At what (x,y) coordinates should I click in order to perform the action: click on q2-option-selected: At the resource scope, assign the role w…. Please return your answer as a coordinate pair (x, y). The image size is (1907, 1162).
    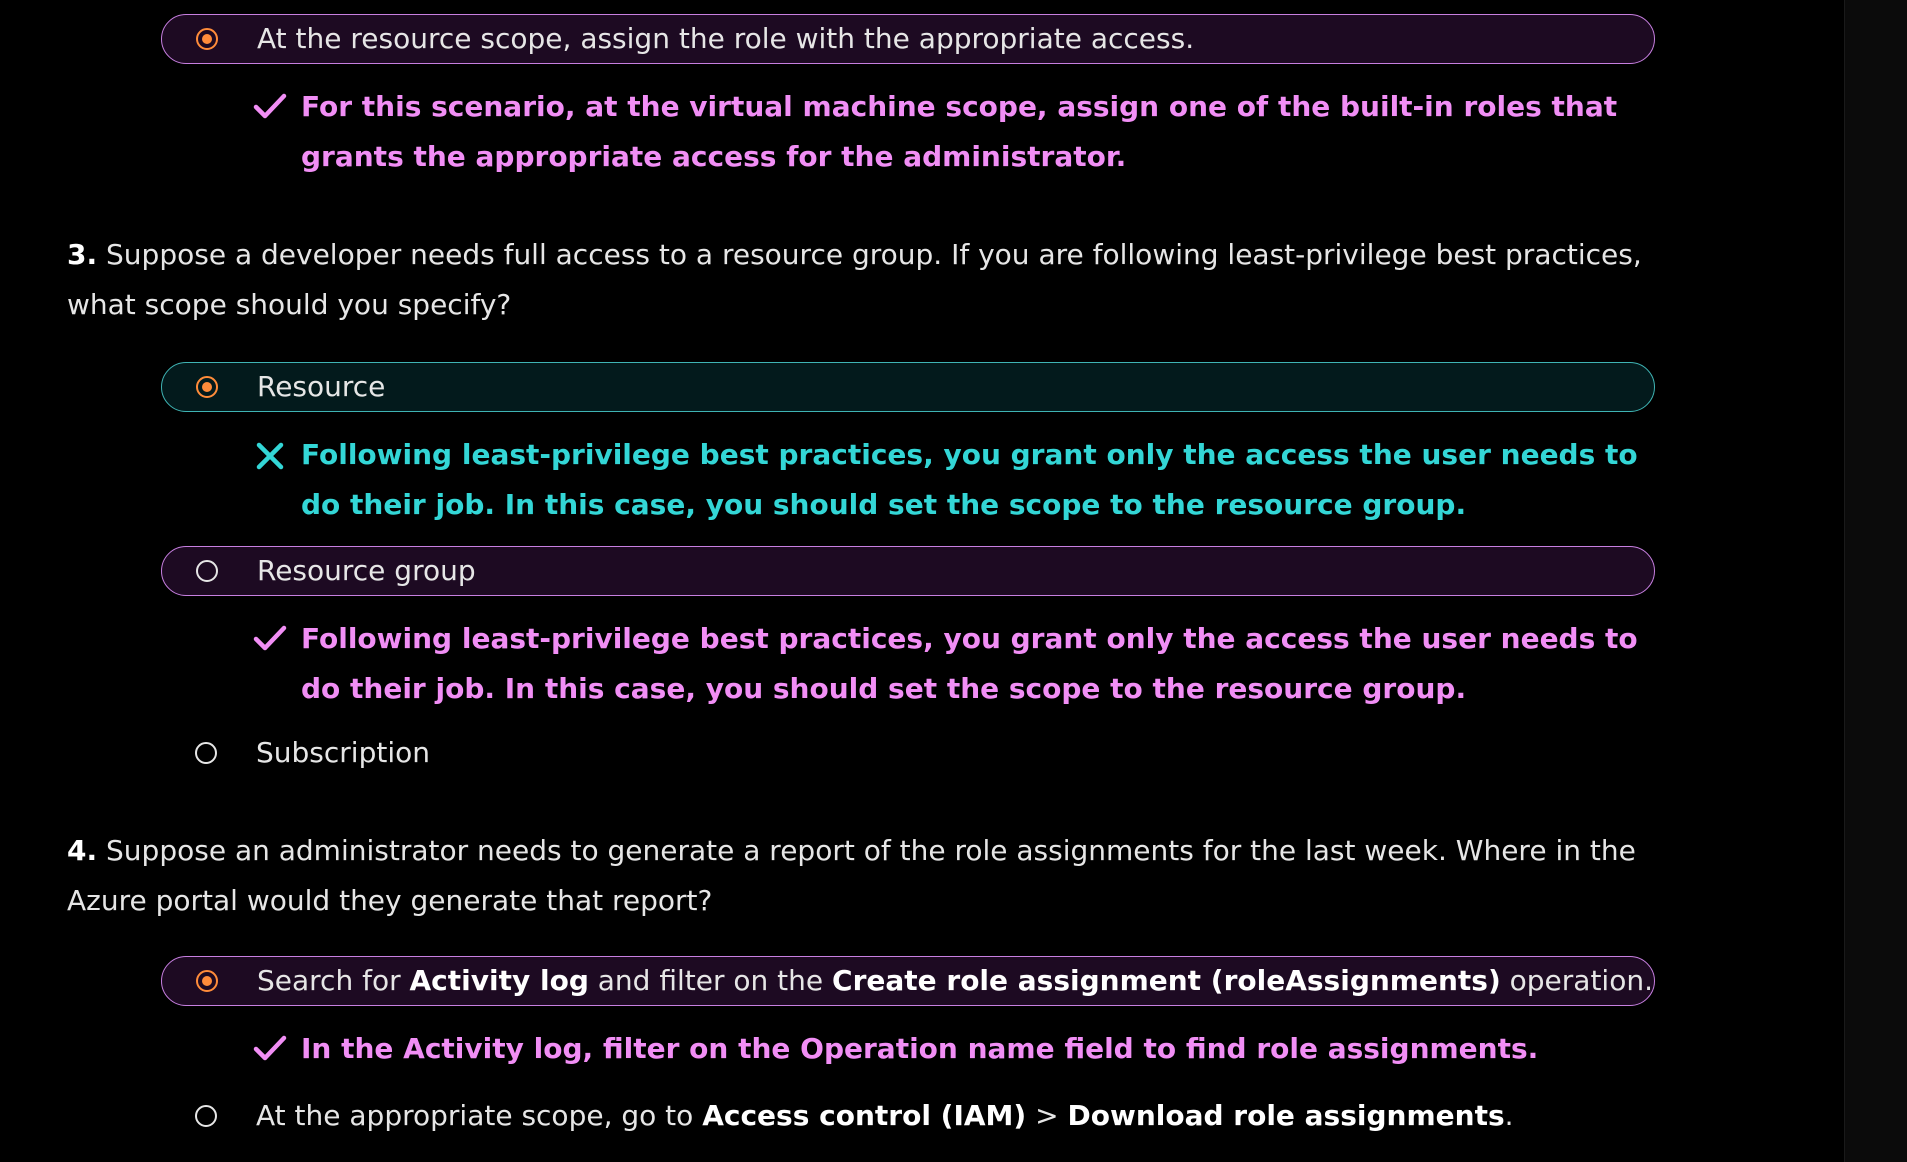
    Looking at the image, I should click on (908, 39).